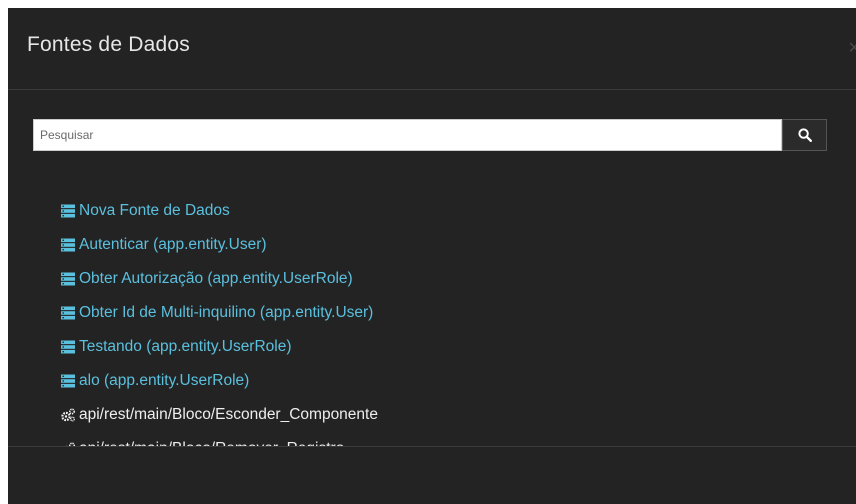 This screenshot has width=856, height=504. I want to click on datasource-list-item: Autenticar (app.entity.User), so click(219, 245).